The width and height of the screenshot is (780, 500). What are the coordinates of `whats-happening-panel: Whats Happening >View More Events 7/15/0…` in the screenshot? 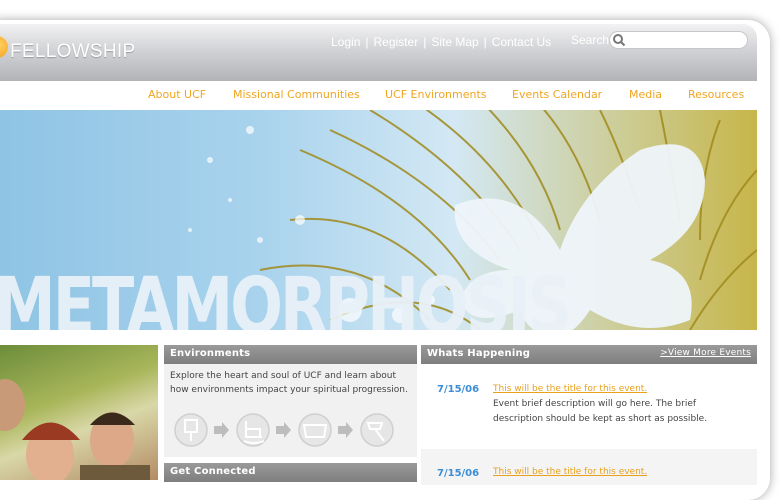 It's located at (589, 415).